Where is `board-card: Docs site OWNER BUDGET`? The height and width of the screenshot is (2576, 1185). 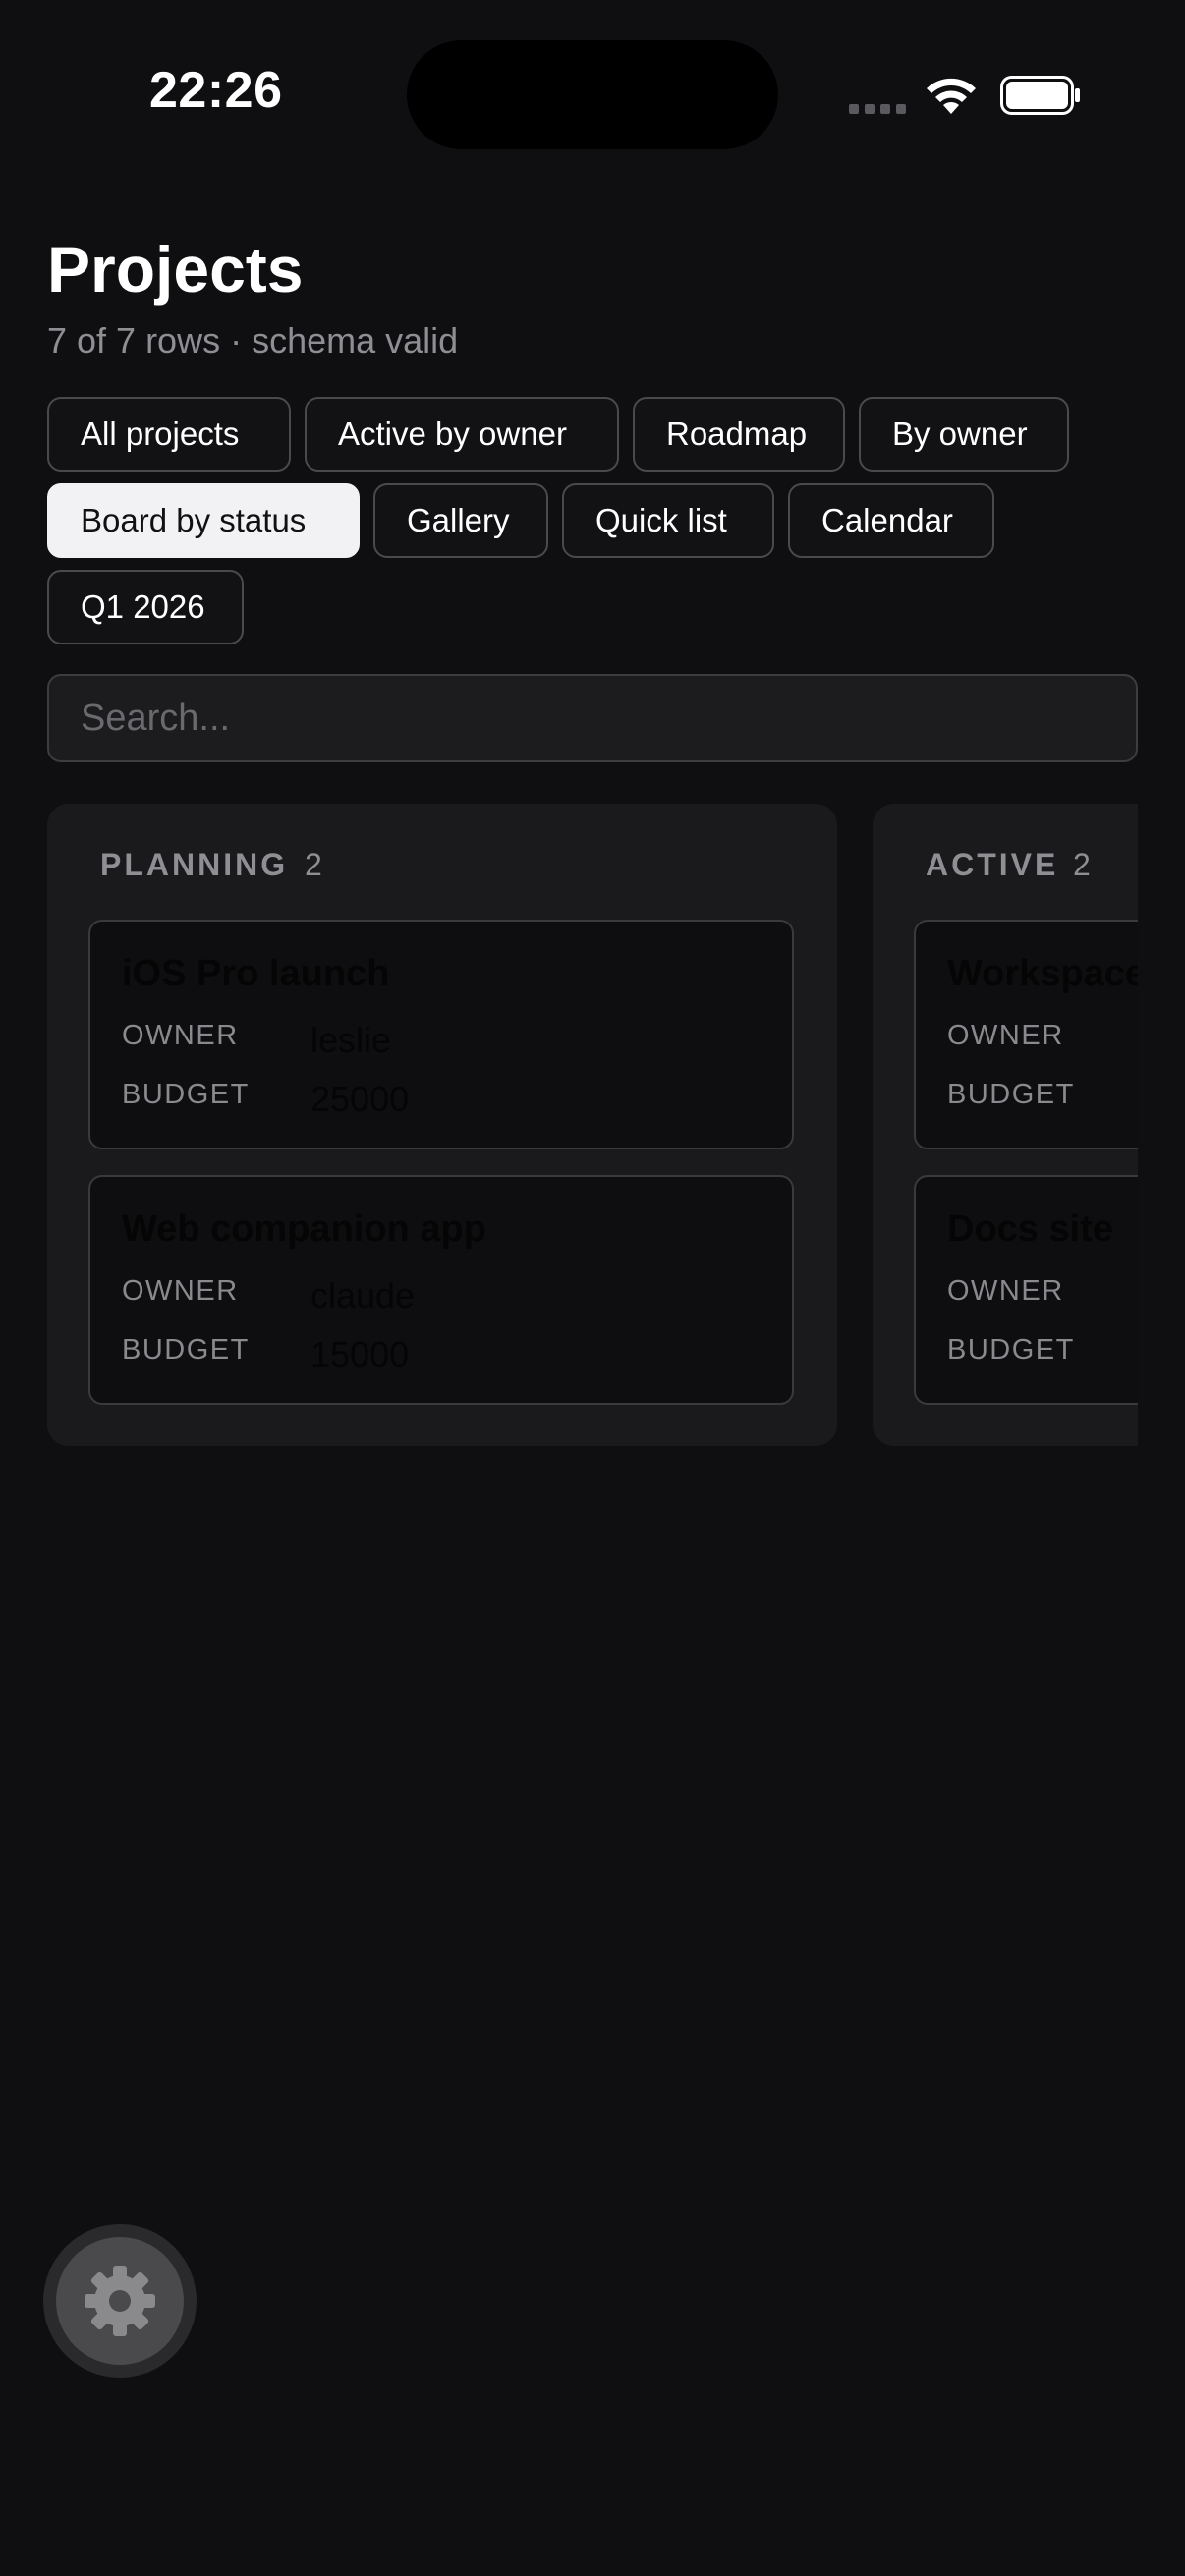 board-card: Docs site OWNER BUDGET is located at coordinates (1026, 1290).